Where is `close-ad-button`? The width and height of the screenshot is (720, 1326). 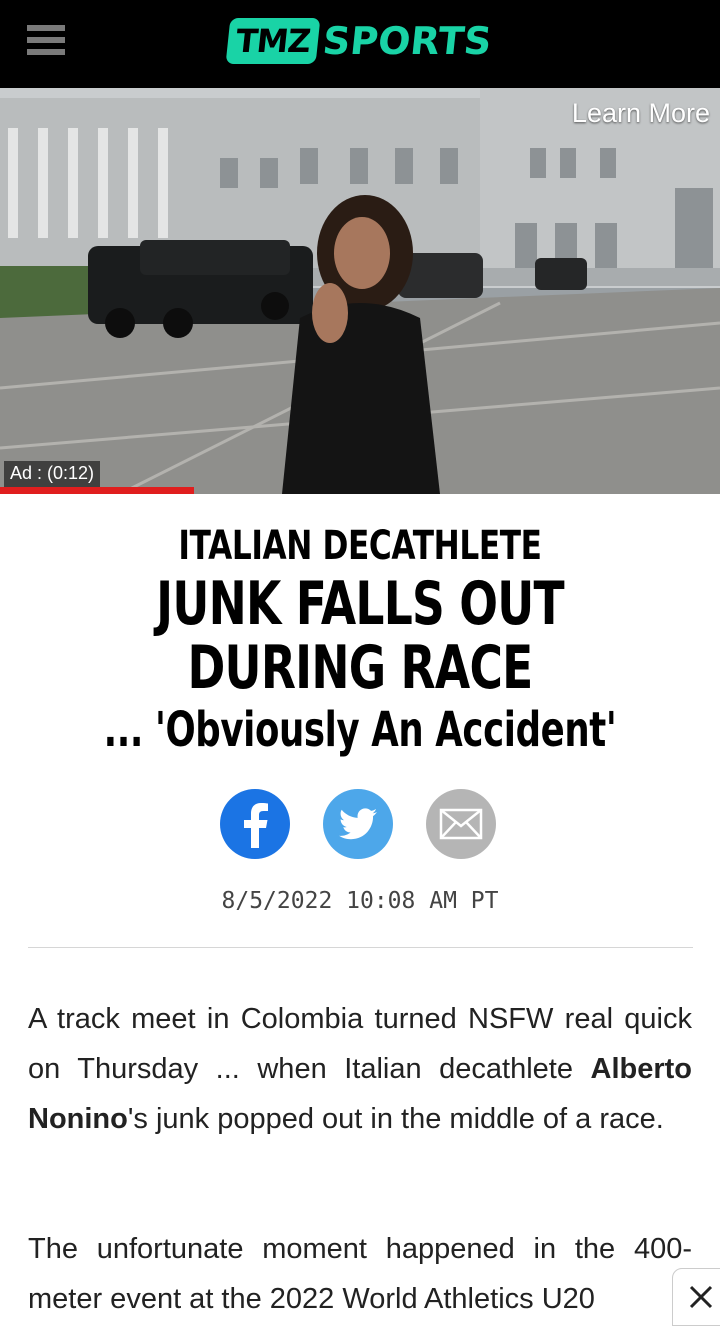 close-ad-button is located at coordinates (696, 1297).